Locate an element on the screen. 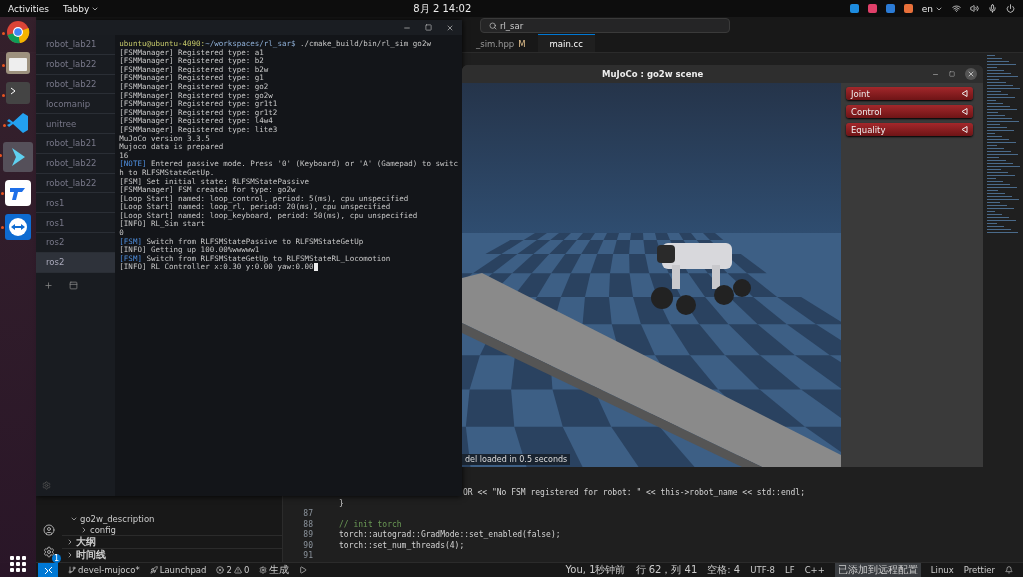  terminal-icon is located at coordinates (18, 93).